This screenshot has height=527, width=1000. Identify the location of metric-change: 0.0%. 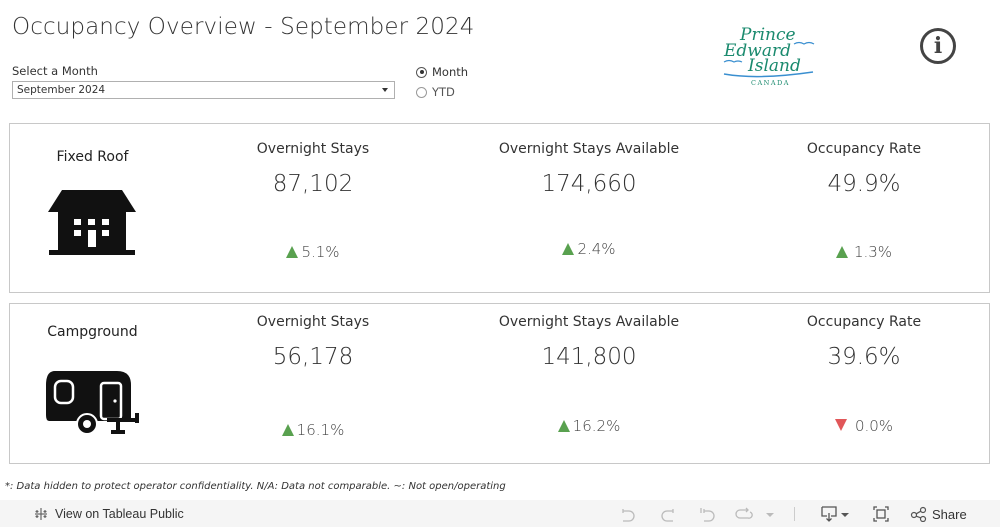
(864, 426).